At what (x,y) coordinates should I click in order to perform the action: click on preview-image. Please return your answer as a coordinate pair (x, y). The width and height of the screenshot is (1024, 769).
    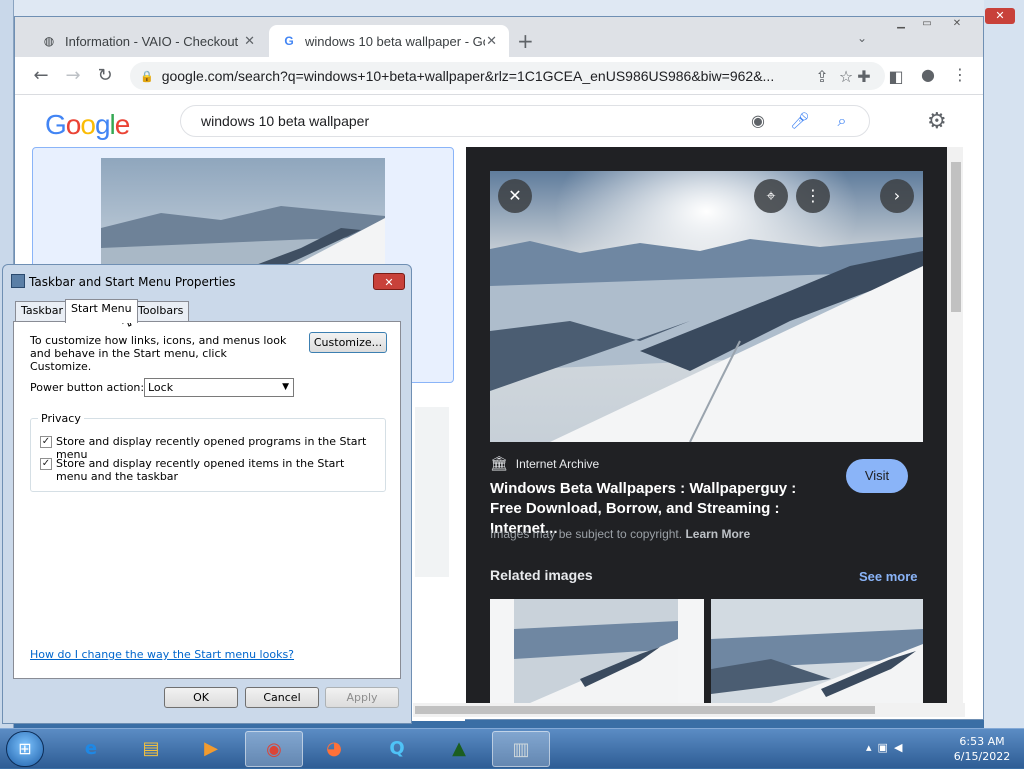
    Looking at the image, I should click on (706, 306).